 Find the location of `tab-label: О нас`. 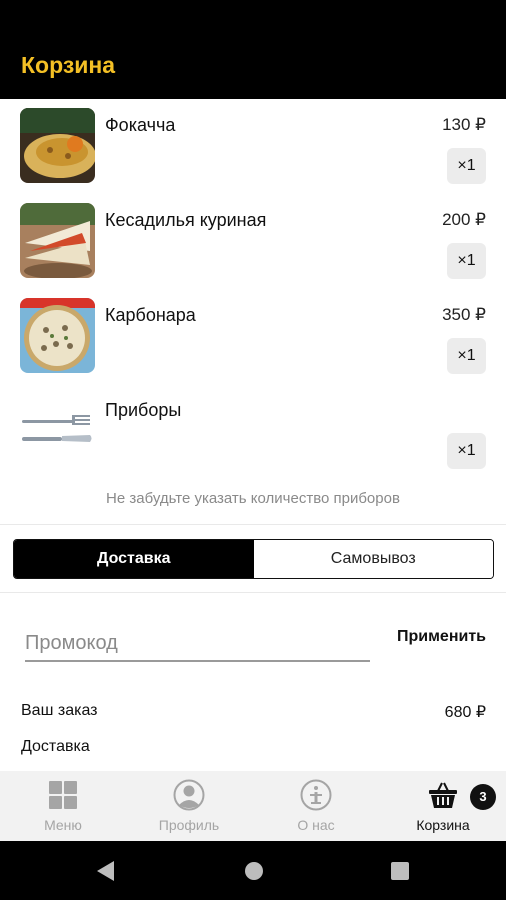

tab-label: О нас is located at coordinates (316, 825).